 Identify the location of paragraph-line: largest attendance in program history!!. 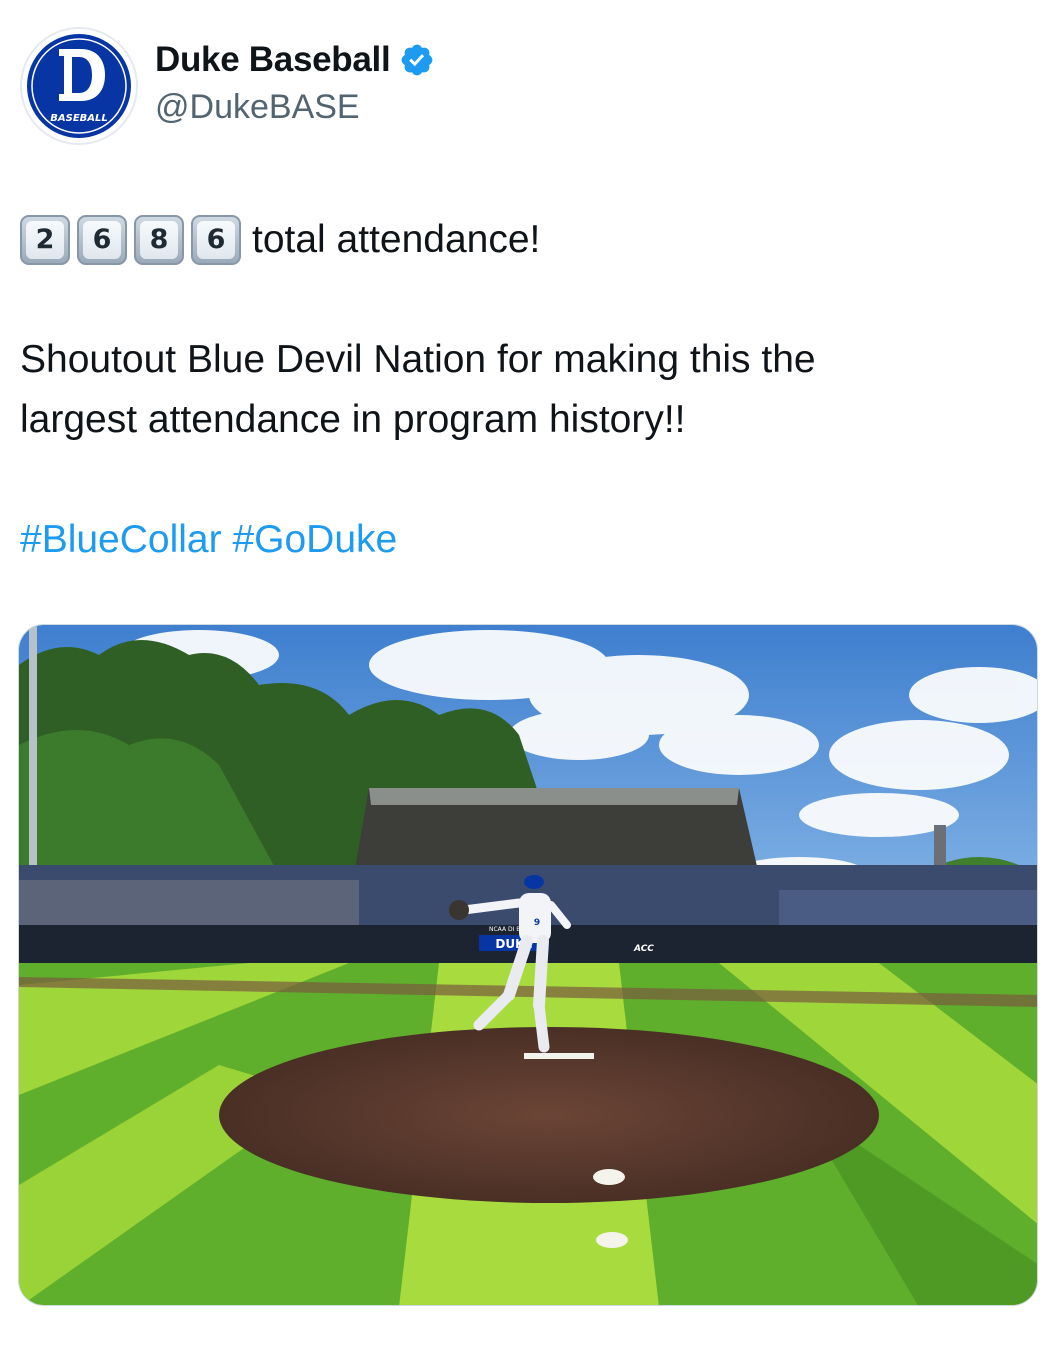
(353, 419).